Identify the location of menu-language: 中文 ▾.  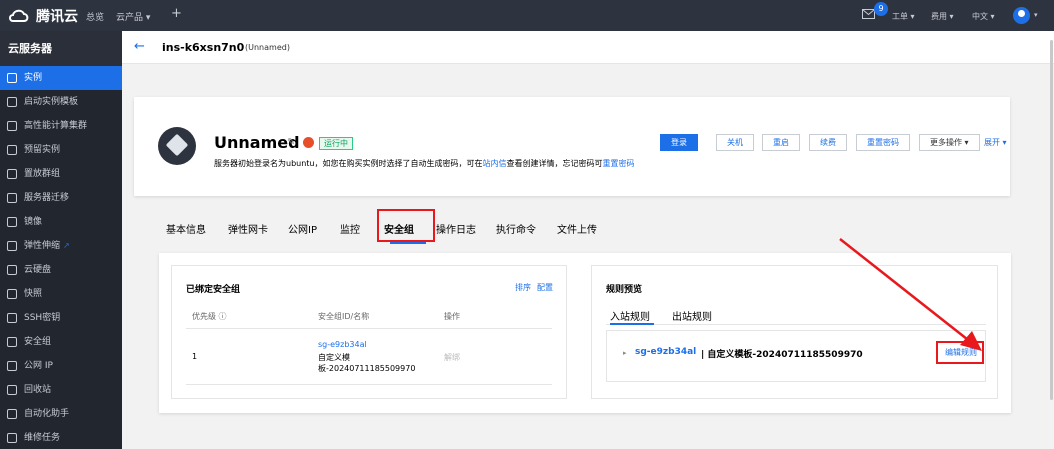
(983, 16).